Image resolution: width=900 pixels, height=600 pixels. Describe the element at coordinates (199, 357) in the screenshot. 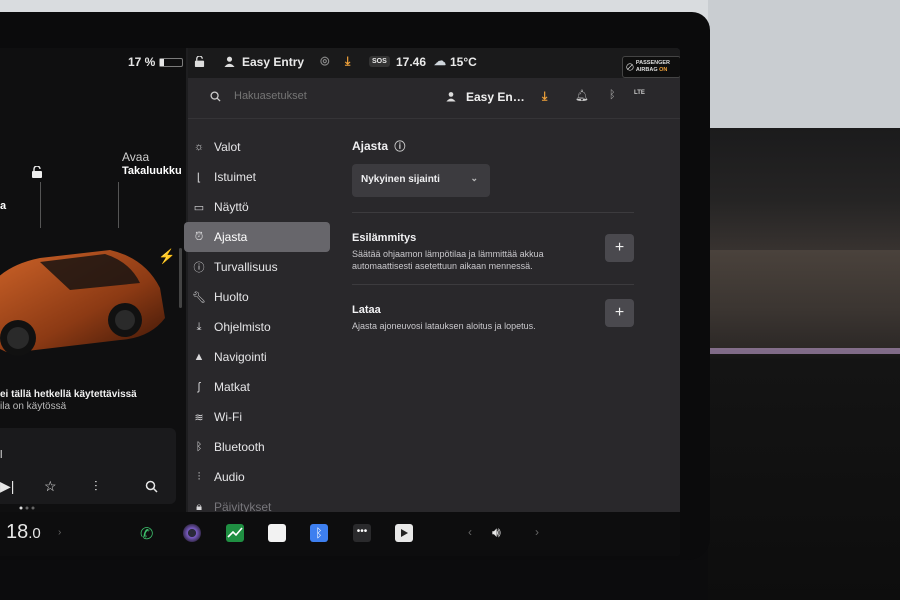

I see `navigation-icon: ▲` at that location.